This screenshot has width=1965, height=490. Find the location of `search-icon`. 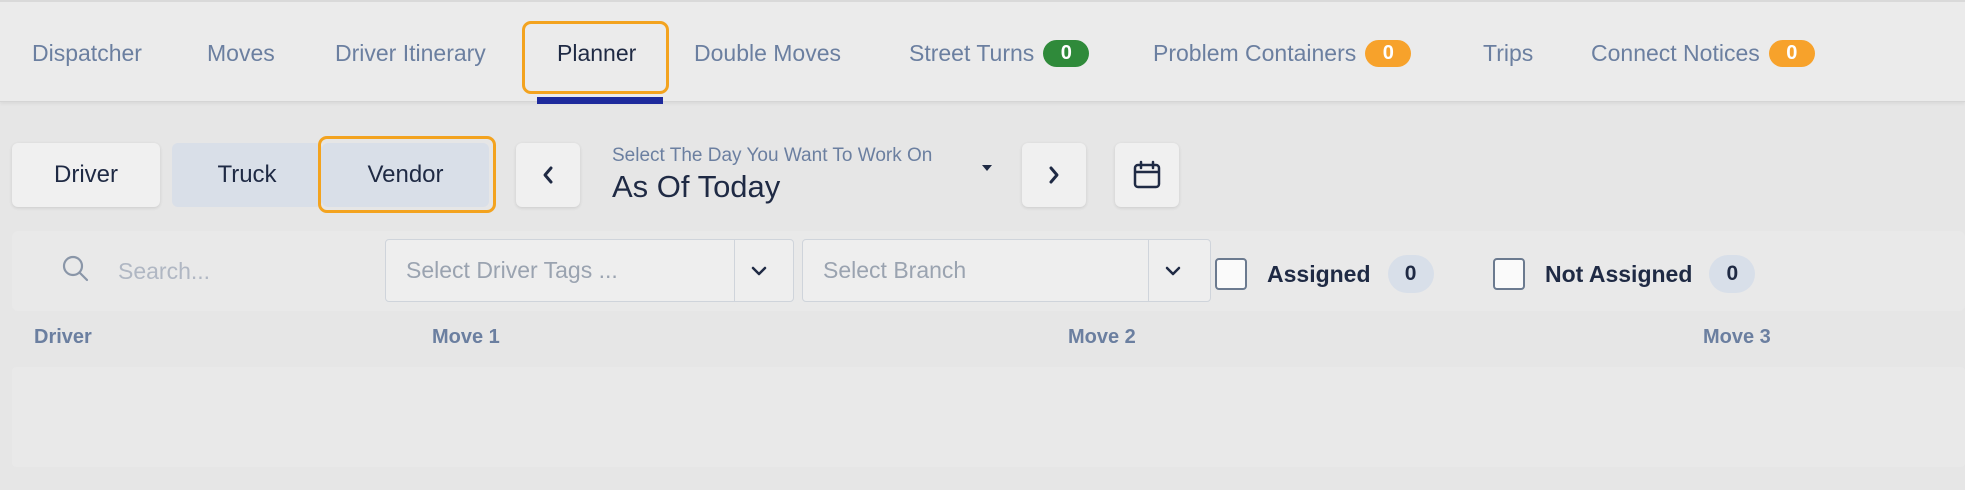

search-icon is located at coordinates (75, 268).